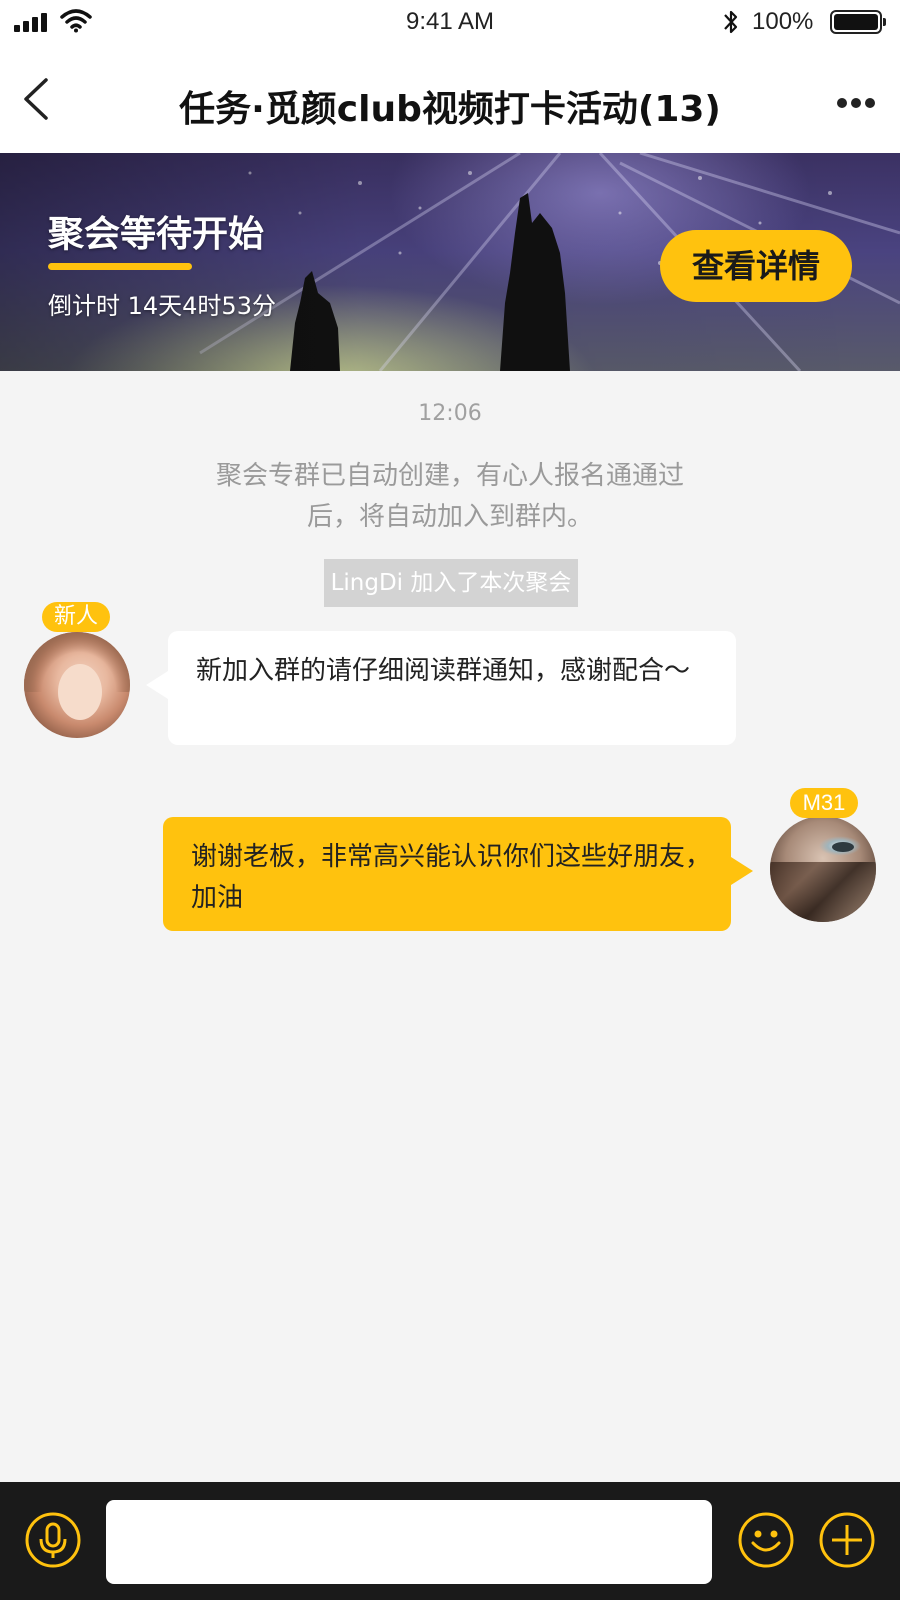  Describe the element at coordinates (756, 266) in the screenshot. I see `view-details-button: 查看详情` at that location.